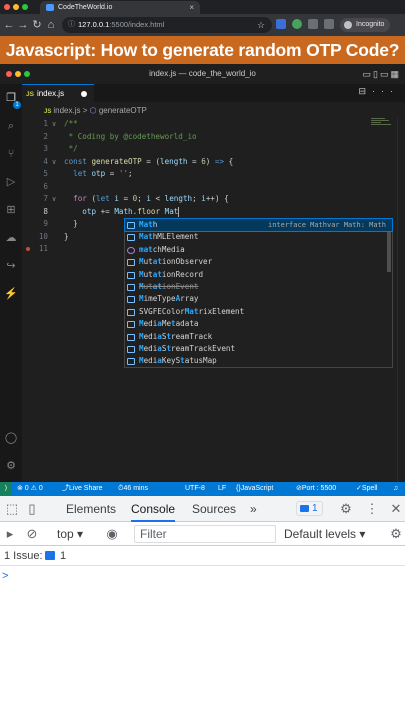  What do you see at coordinates (258, 299) in the screenshot?
I see `suggestion-item: MimeTypeArray` at bounding box center [258, 299].